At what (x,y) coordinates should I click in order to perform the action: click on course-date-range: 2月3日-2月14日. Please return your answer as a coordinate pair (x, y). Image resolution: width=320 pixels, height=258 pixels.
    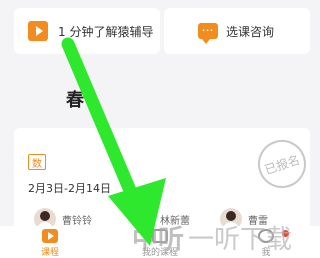
    Looking at the image, I should click on (69, 188).